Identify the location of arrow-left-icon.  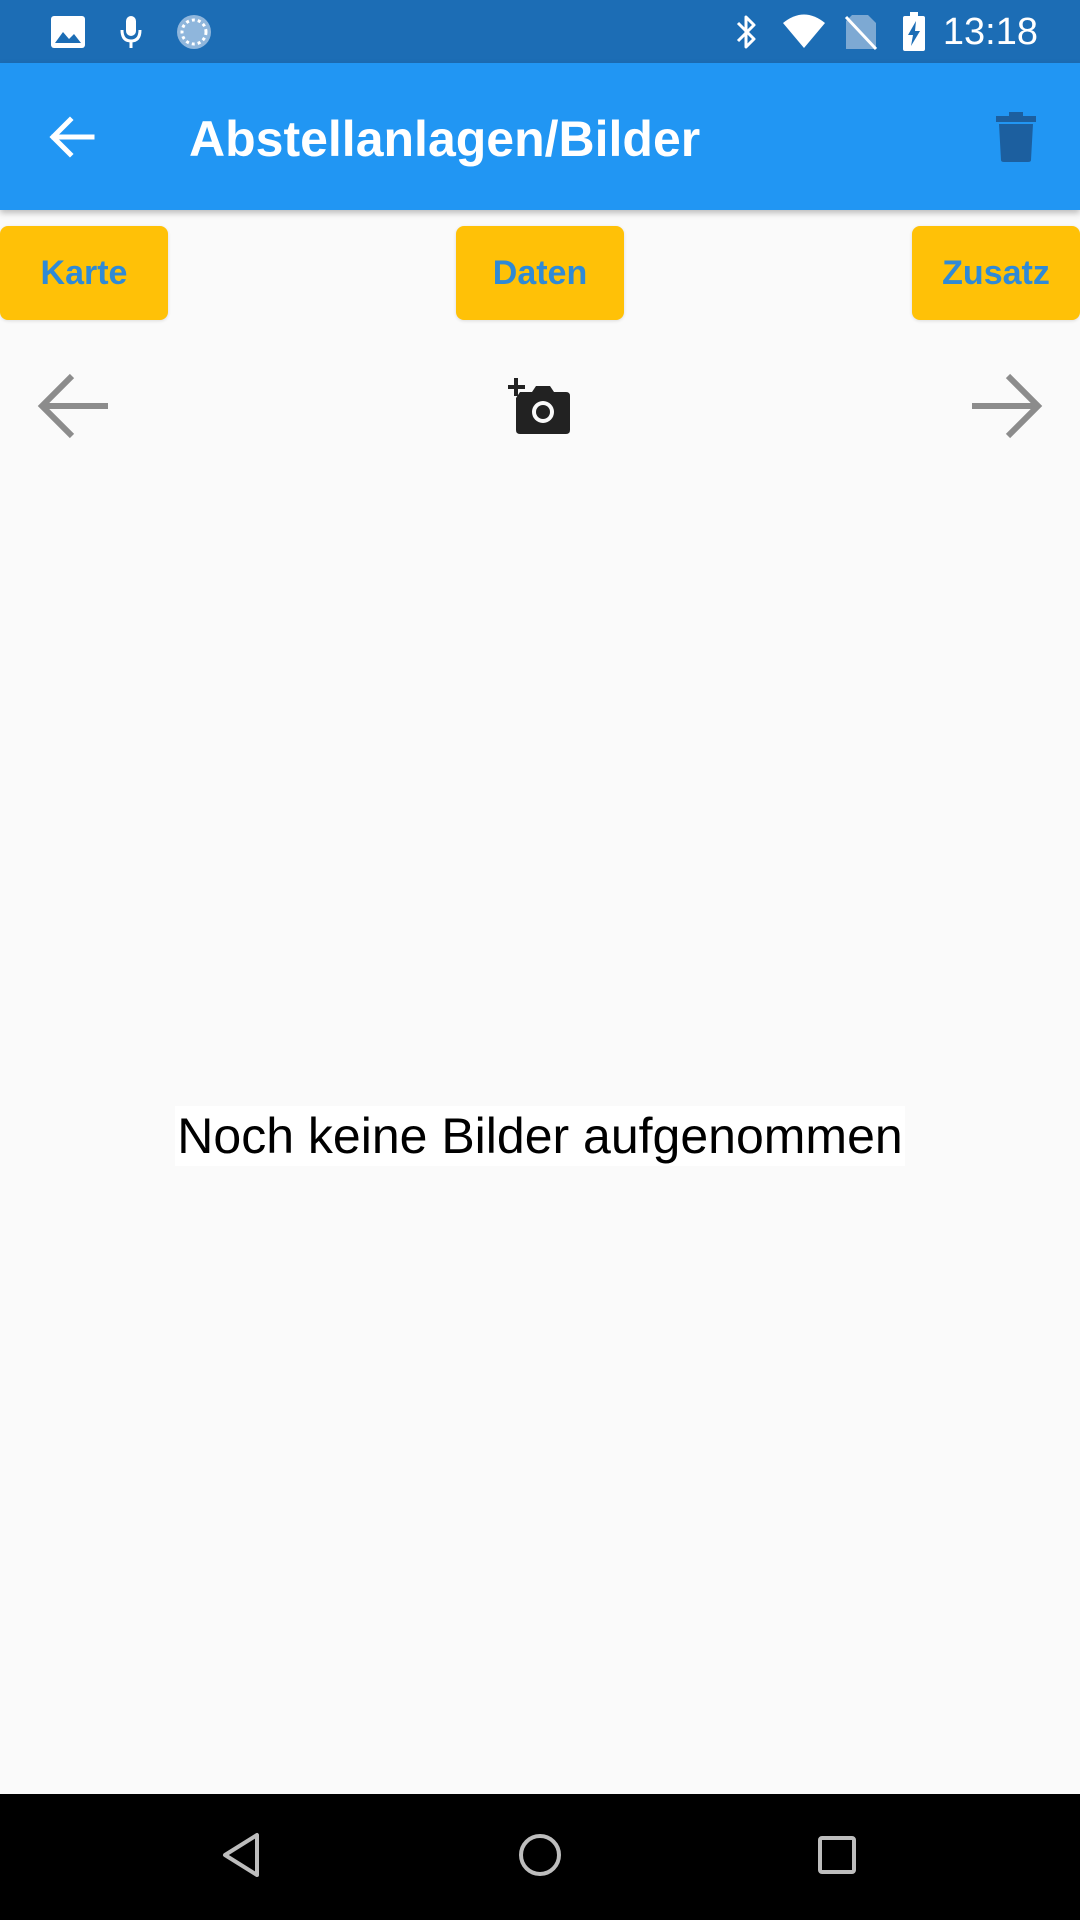
(74, 408).